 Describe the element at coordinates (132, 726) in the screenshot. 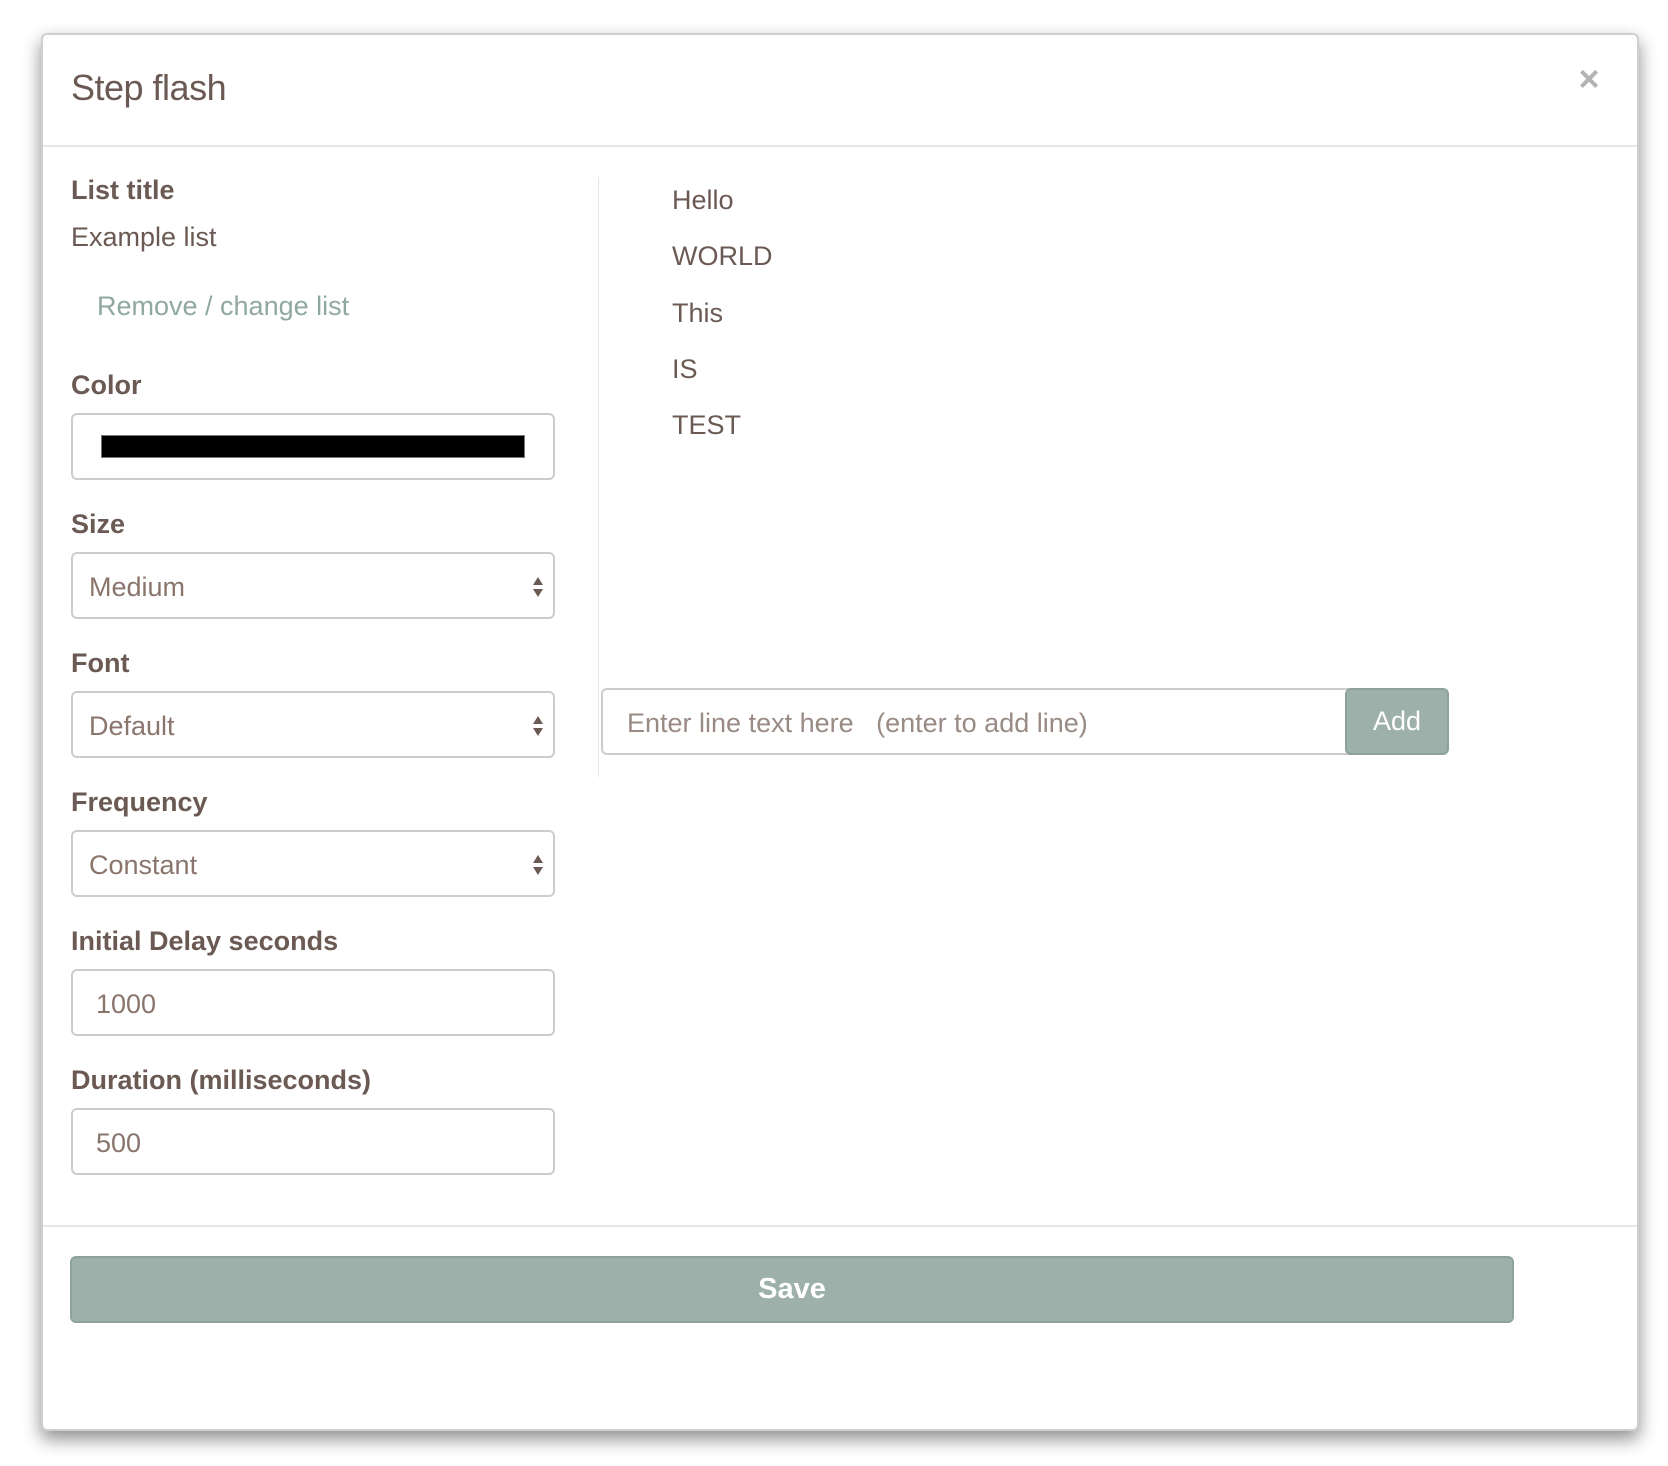

I see `font-select-value: Default` at that location.